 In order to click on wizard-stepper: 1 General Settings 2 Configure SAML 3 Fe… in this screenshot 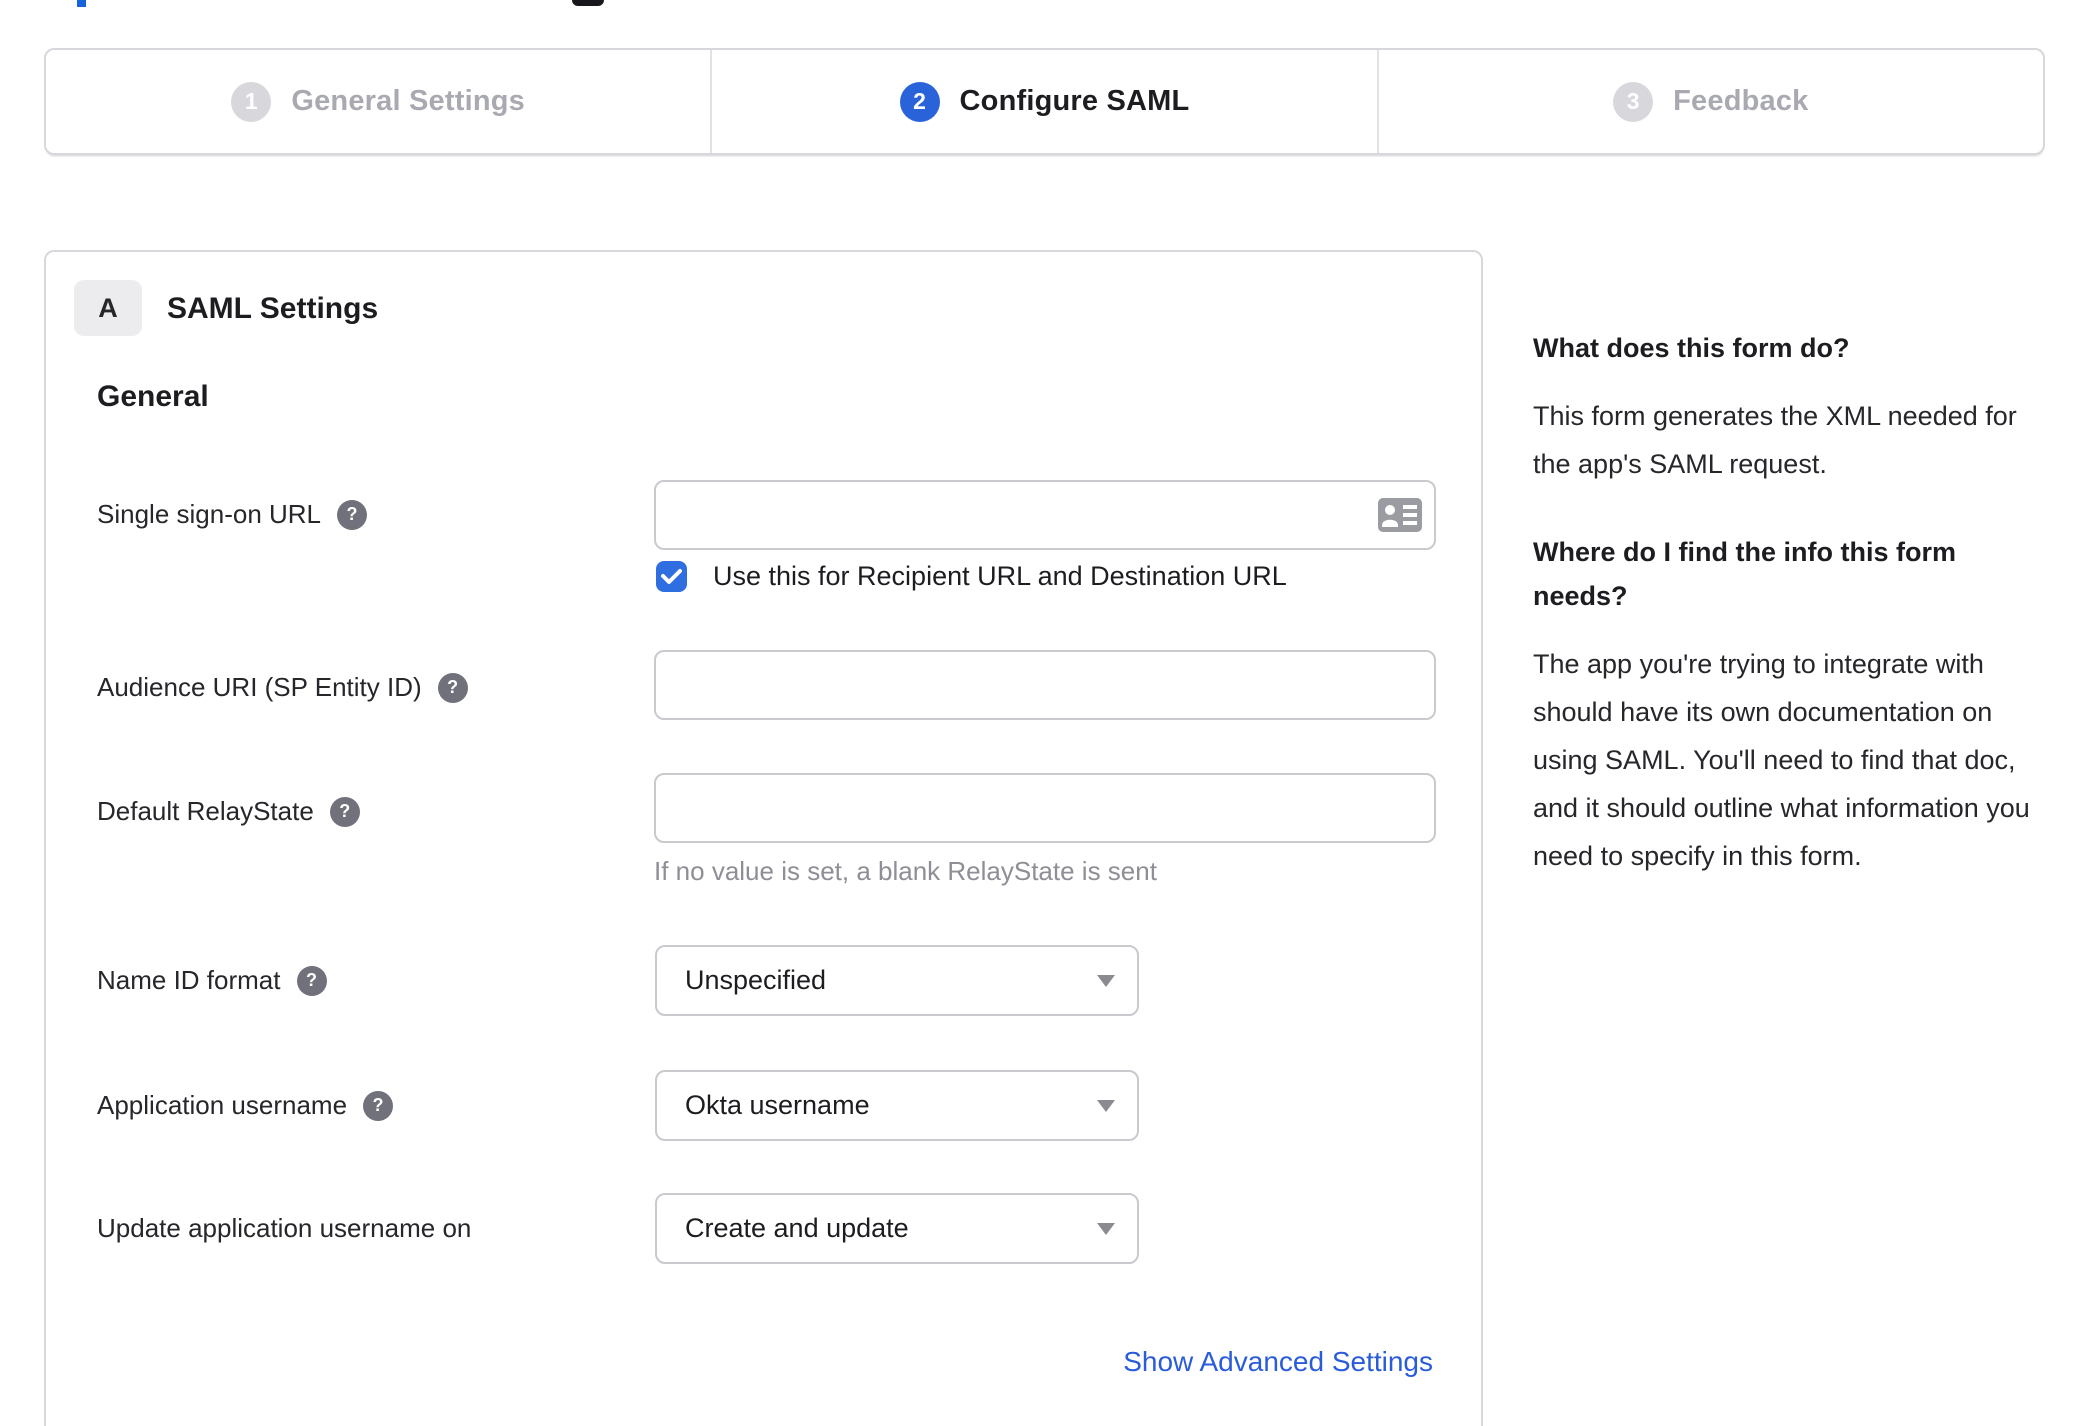, I will do `click(1044, 101)`.